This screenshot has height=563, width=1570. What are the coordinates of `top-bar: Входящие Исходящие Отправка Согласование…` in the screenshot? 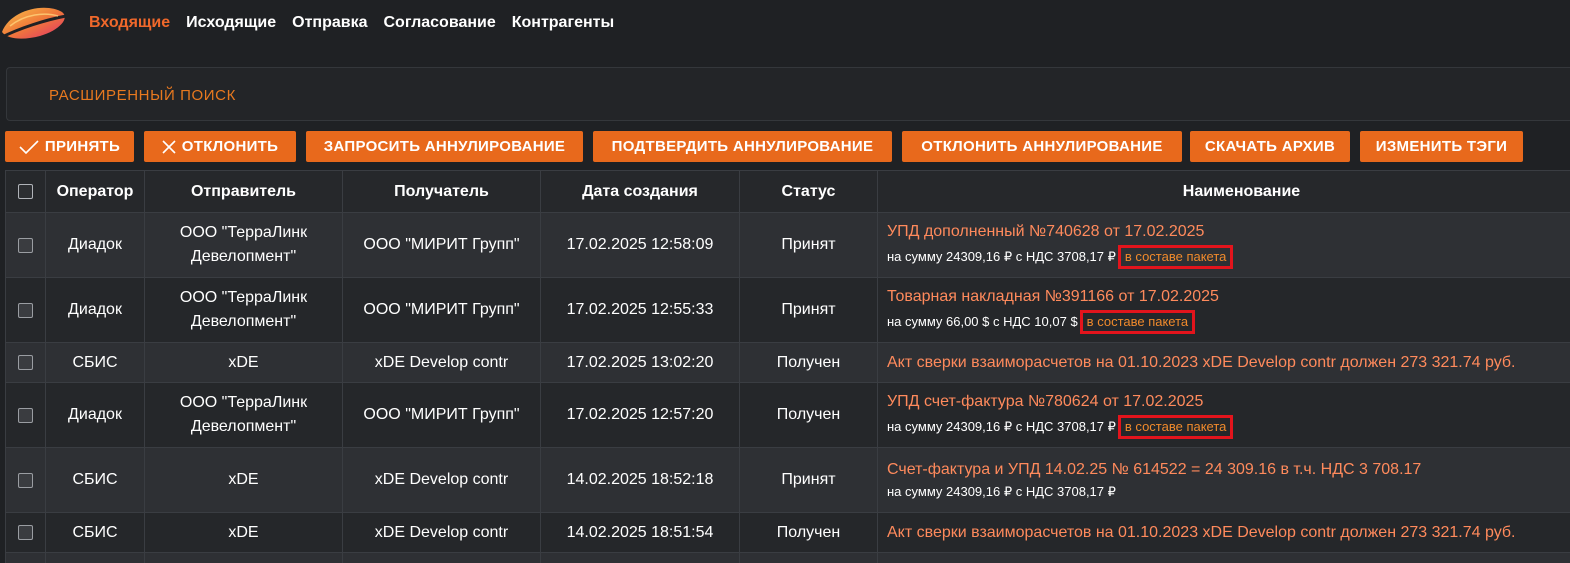 It's located at (785, 26).